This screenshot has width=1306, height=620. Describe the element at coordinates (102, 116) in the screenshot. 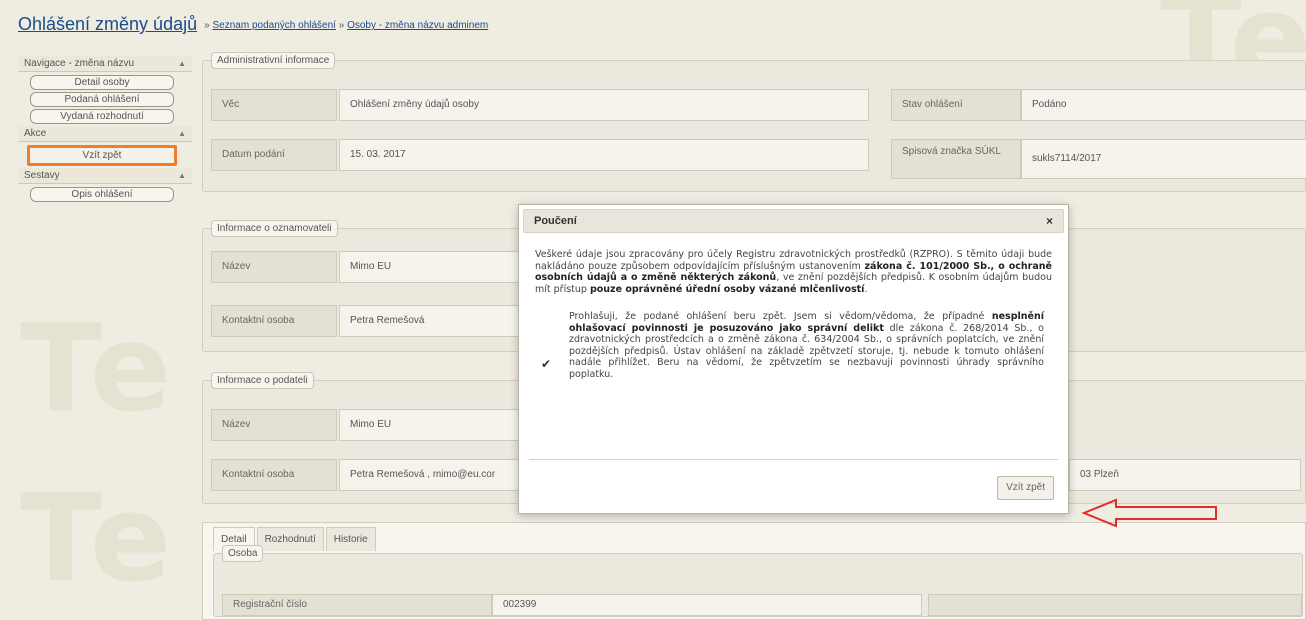

I see `vydana-rozhodnuti-button: Vydaná rozhodnutí` at that location.